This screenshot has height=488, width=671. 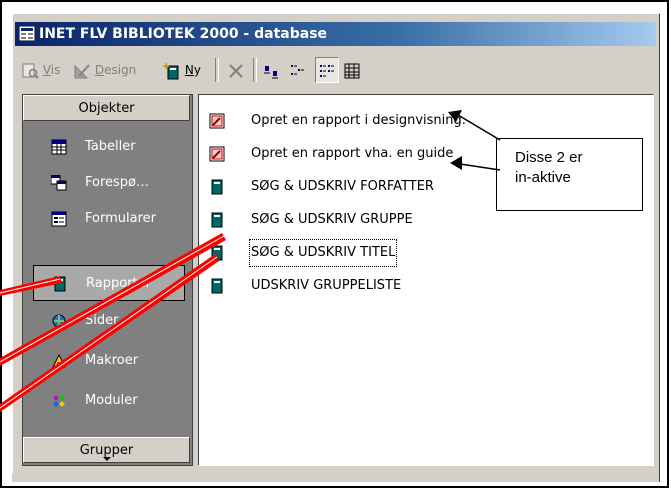 What do you see at coordinates (456, 163) in the screenshot?
I see `arrowhead-icon` at bounding box center [456, 163].